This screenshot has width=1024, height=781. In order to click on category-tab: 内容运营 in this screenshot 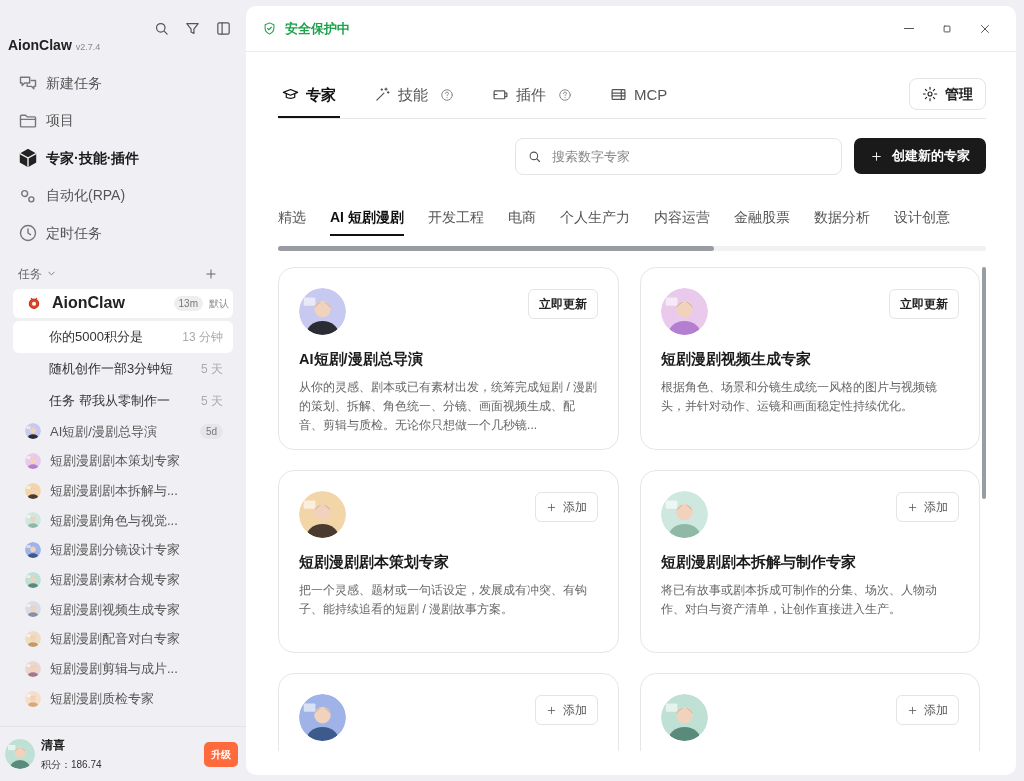, I will do `click(681, 221)`.